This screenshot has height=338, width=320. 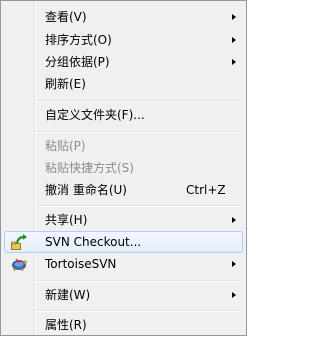 What do you see at coordinates (123, 62) in the screenshot?
I see `menu-item-group-by: 分组依据(P)` at bounding box center [123, 62].